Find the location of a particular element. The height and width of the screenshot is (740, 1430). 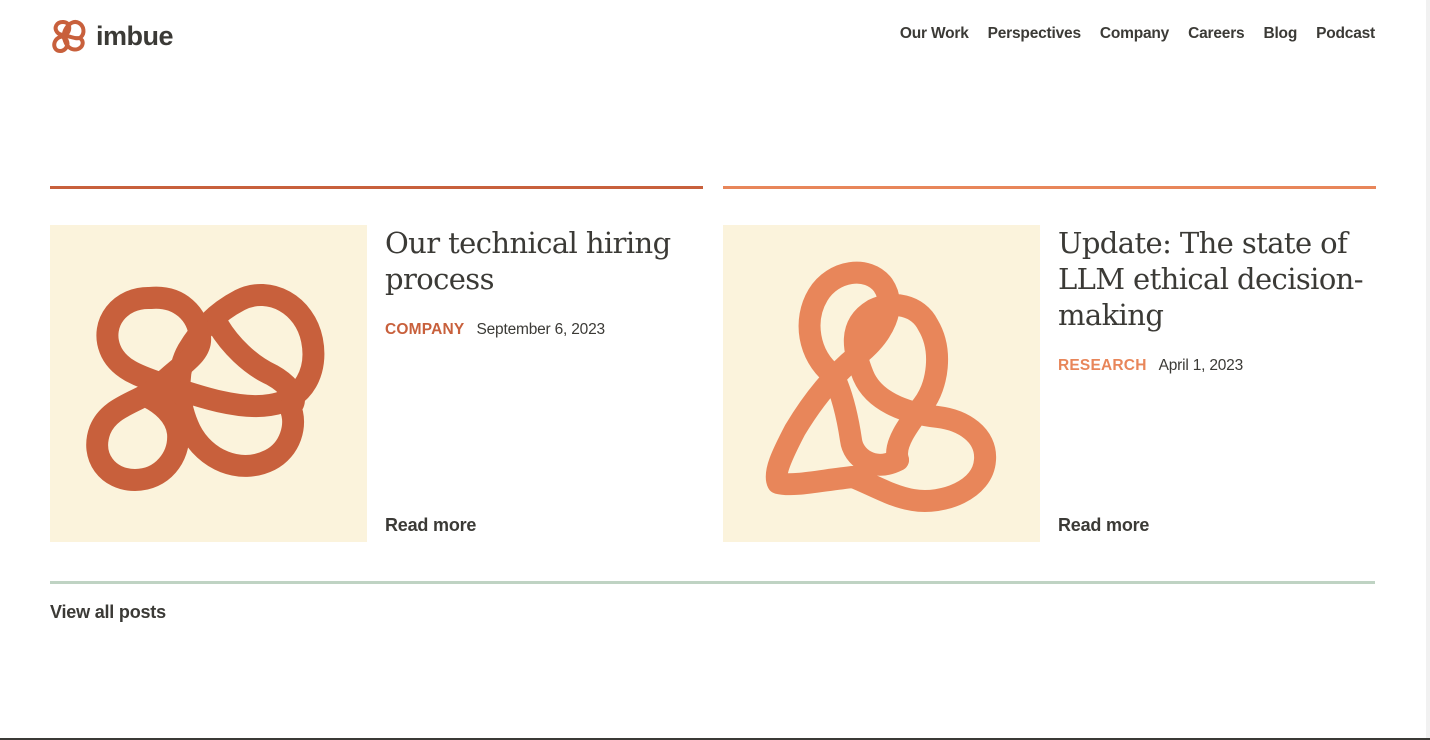

scrollbar-track is located at coordinates (1428, 370).